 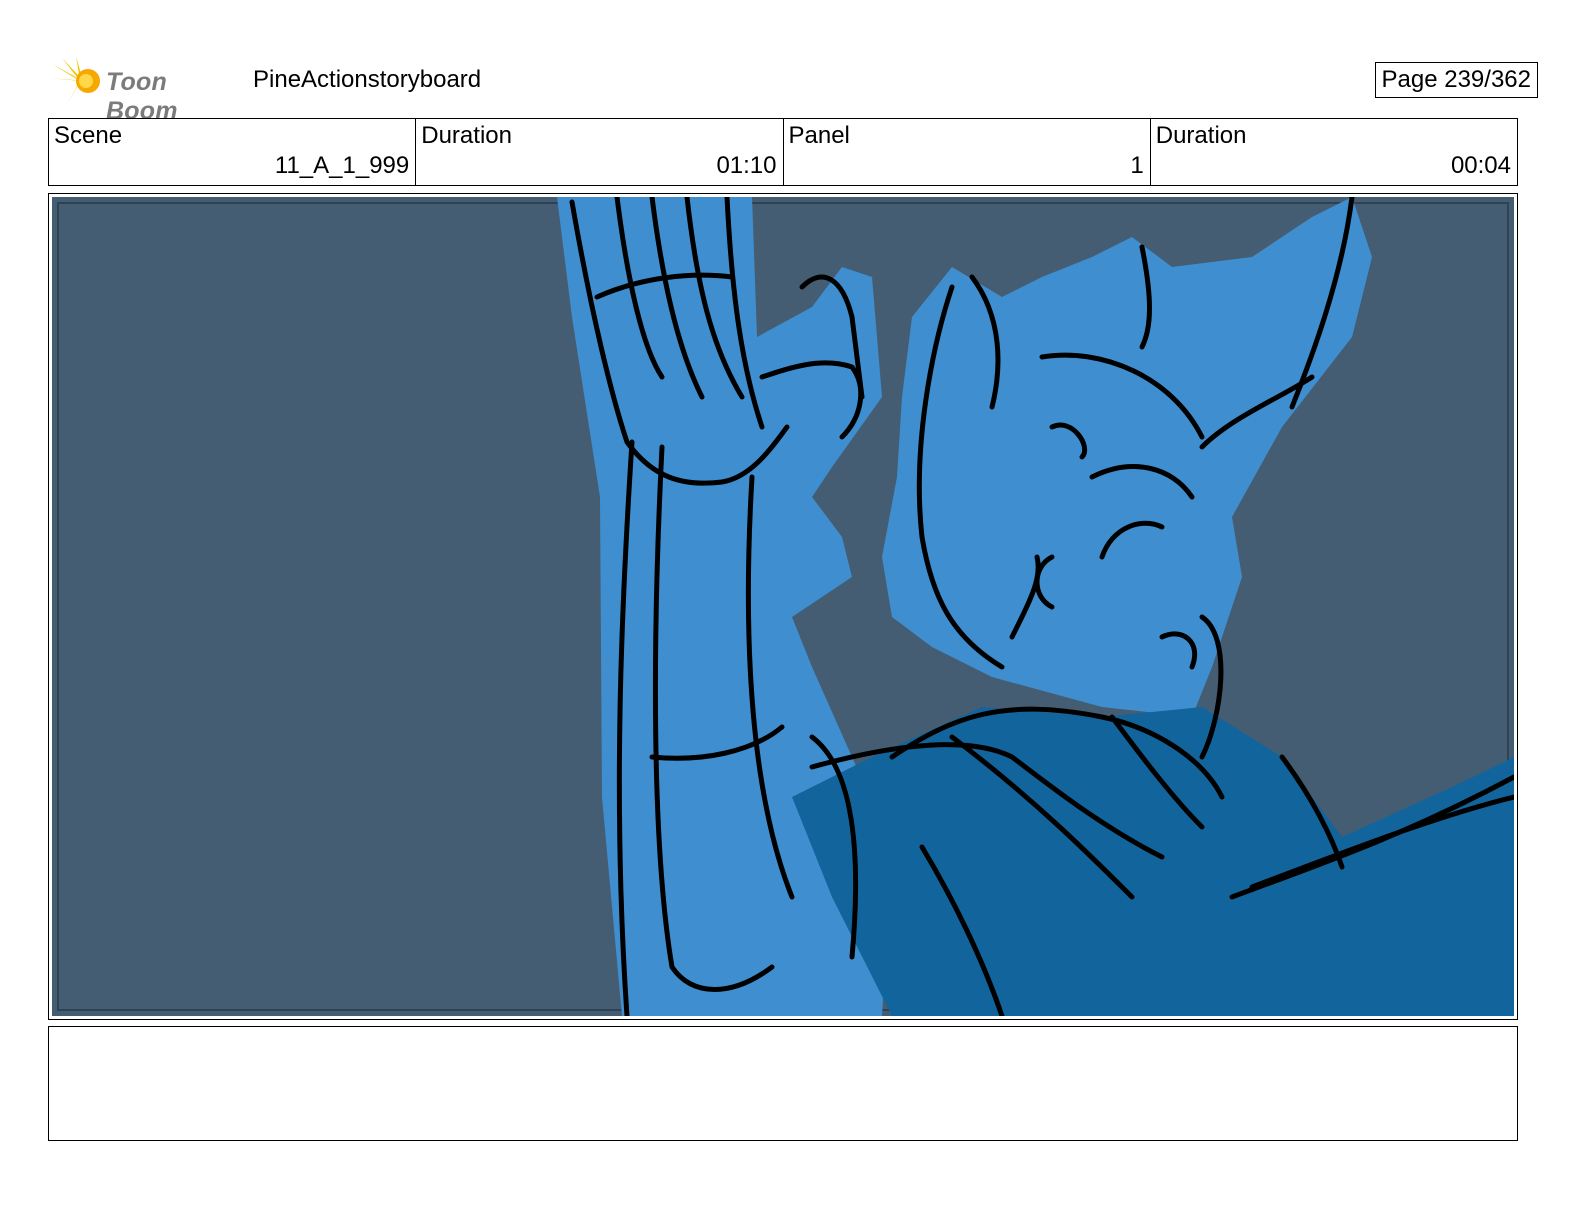 I want to click on toon-boom-logo: Toon Boom, so click(x=145, y=90).